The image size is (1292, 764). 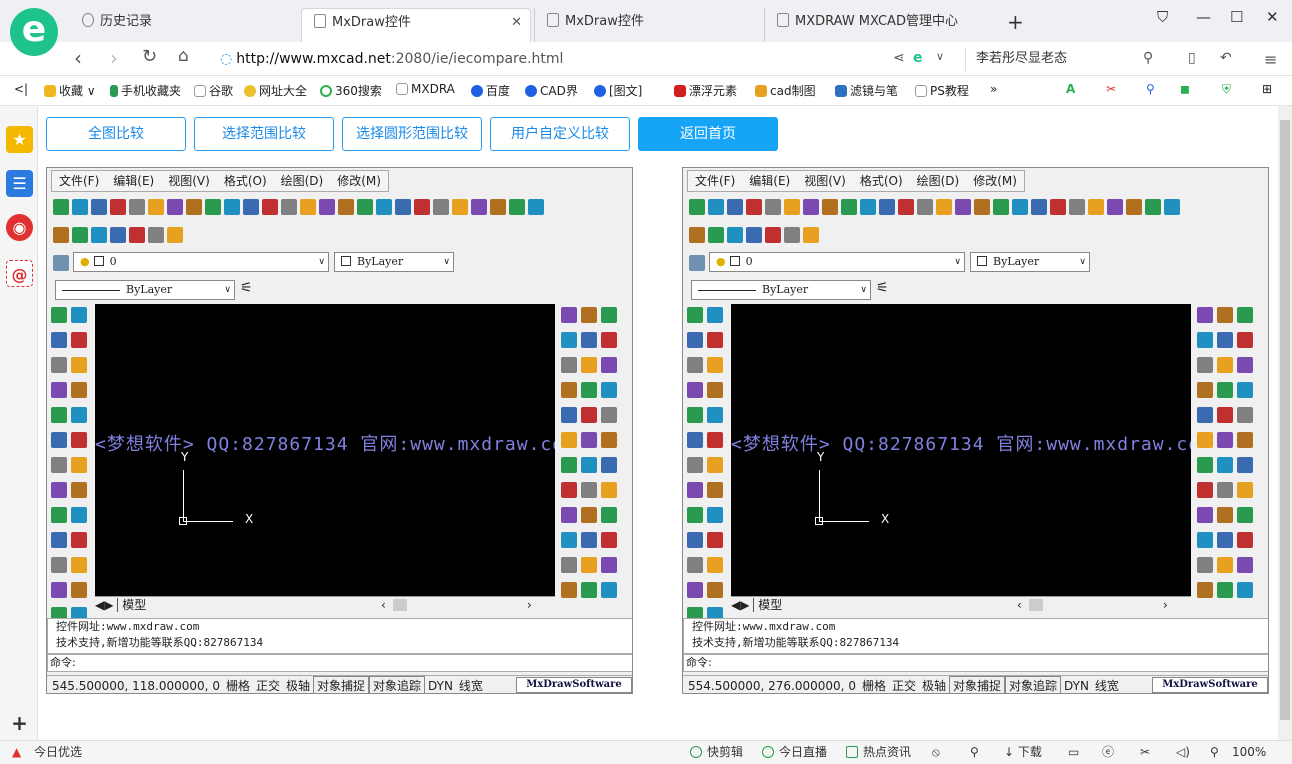 I want to click on news-icon: ☰, so click(x=19, y=183).